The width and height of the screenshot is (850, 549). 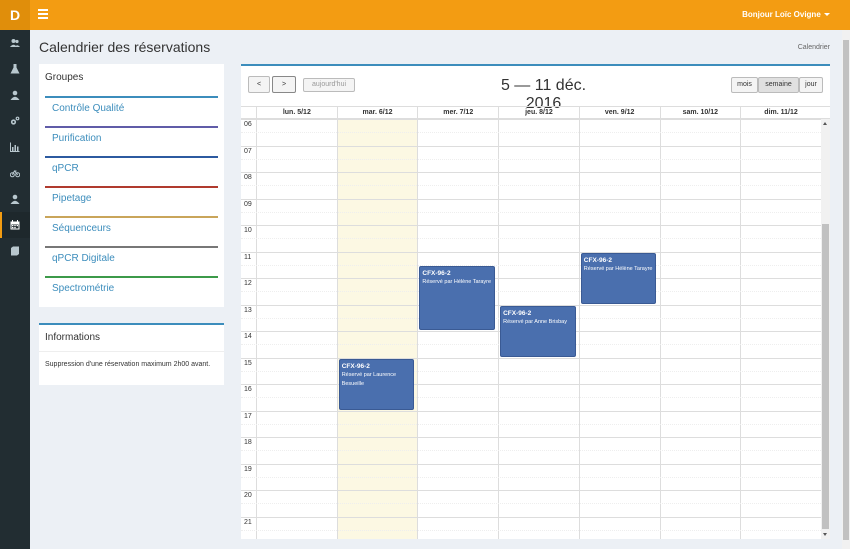 I want to click on sidebar-item-lab, so click(x=15, y=69).